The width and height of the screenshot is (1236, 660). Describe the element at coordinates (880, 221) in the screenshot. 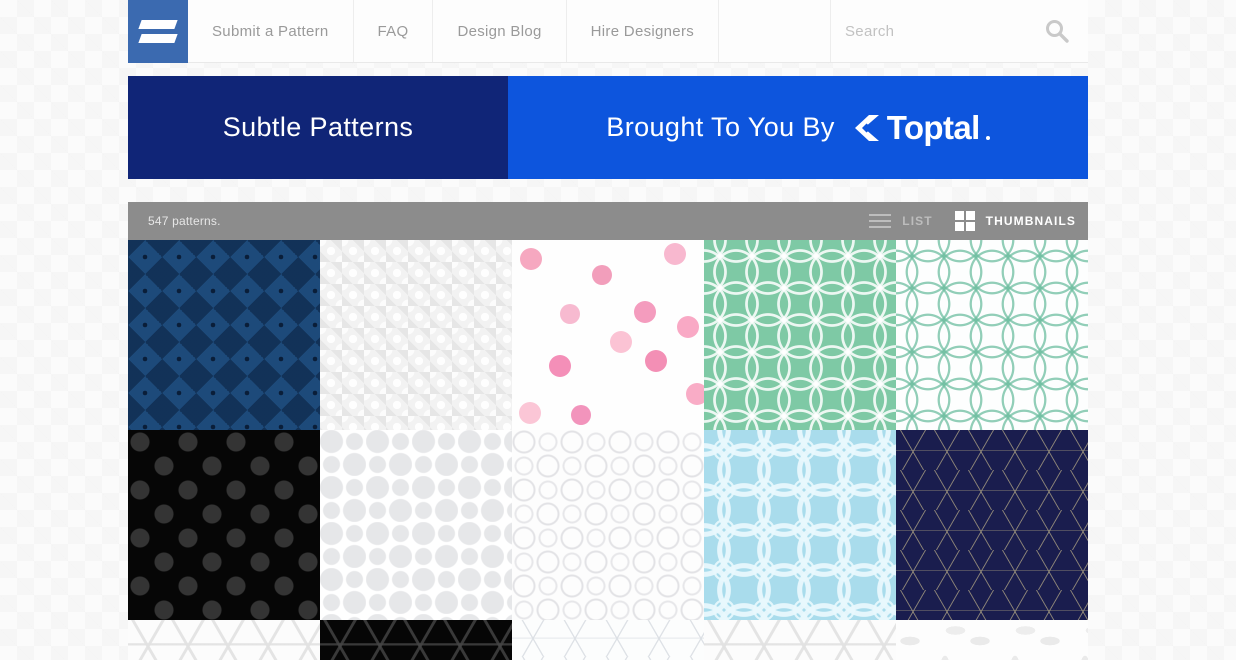

I see `list-icon` at that location.